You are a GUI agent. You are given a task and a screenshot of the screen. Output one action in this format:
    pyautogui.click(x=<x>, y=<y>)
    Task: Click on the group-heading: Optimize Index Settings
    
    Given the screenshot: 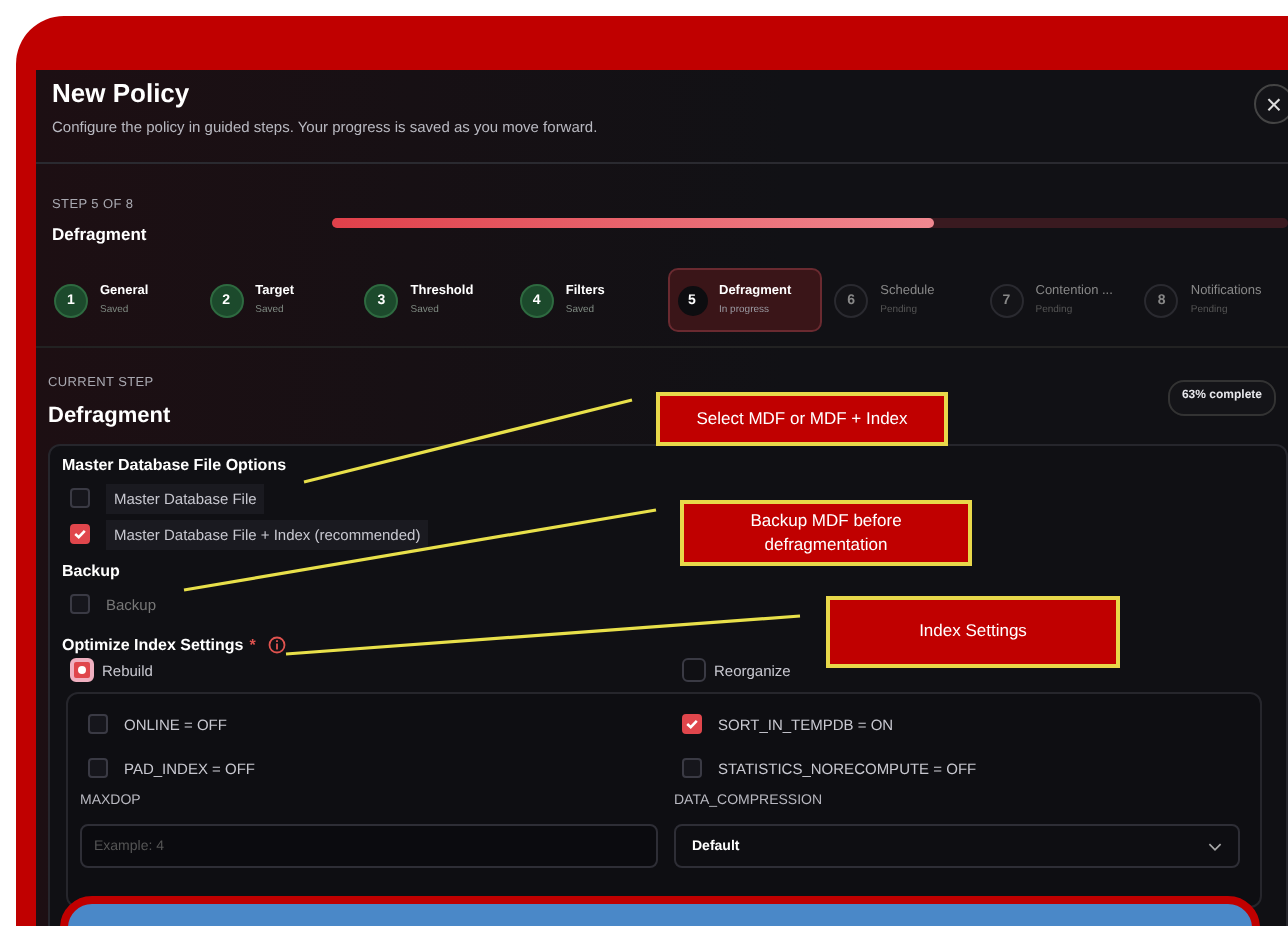 What is the action you would take?
    pyautogui.click(x=153, y=644)
    